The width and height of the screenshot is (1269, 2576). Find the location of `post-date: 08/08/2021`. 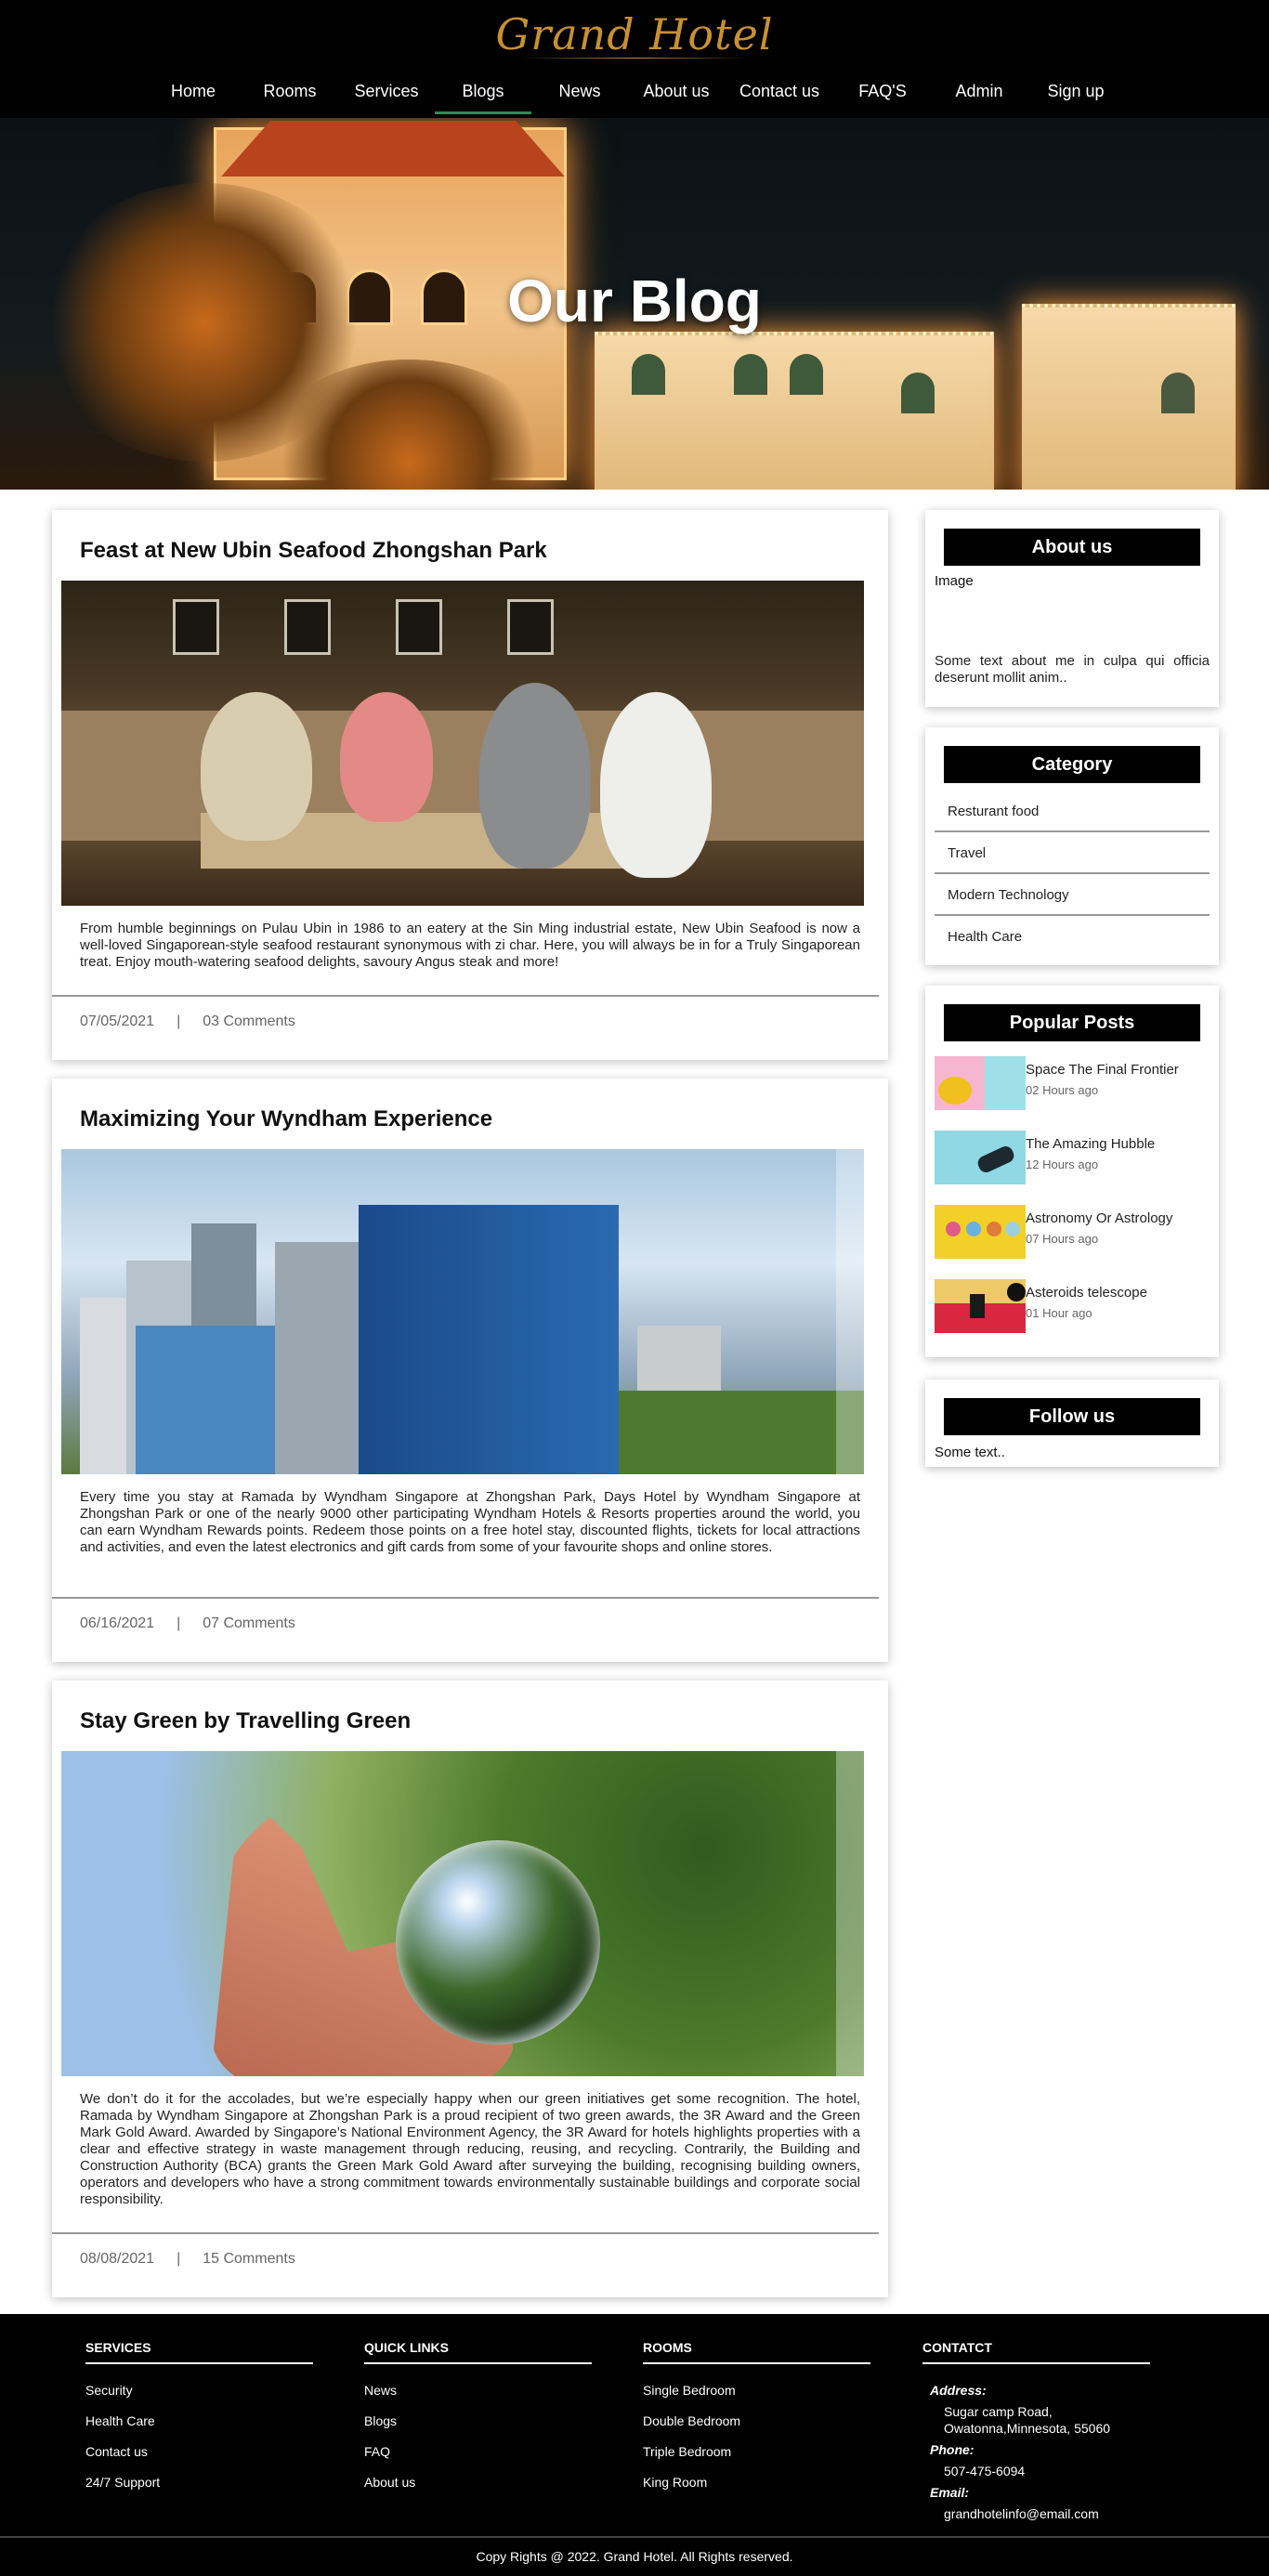

post-date: 08/08/2021 is located at coordinates (117, 2259).